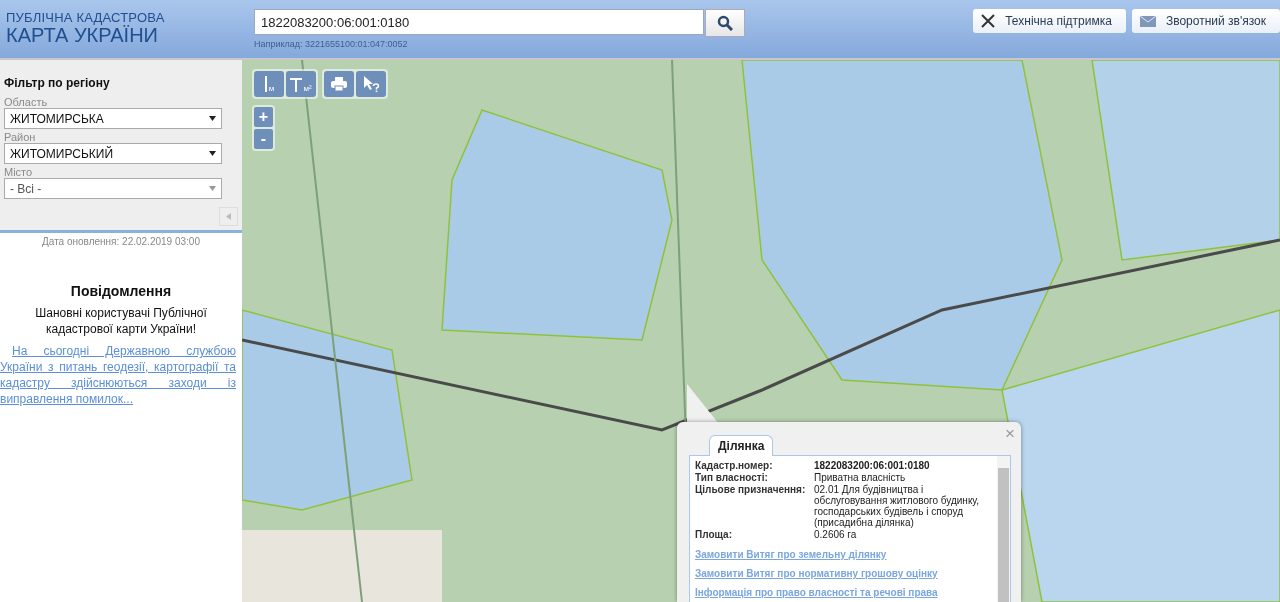 This screenshot has width=1280, height=602. Describe the element at coordinates (732, 477) in the screenshot. I see `field-label: Тип власності:` at that location.